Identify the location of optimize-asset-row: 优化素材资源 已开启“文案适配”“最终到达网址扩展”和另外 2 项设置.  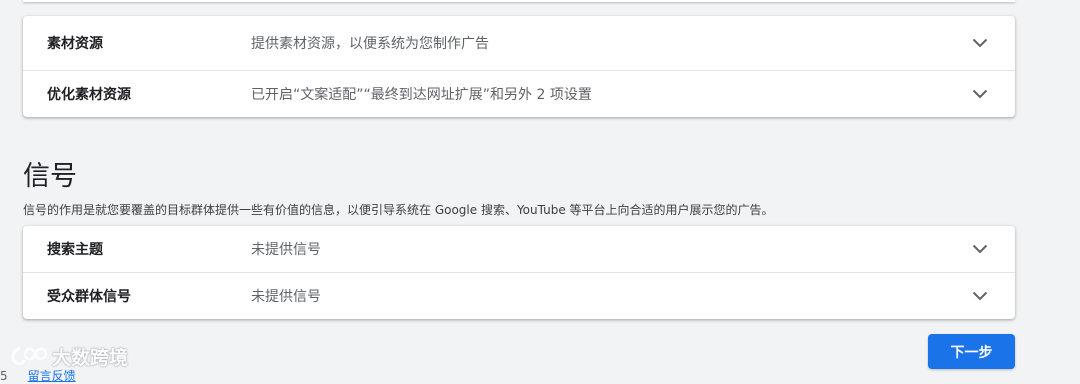
(519, 93).